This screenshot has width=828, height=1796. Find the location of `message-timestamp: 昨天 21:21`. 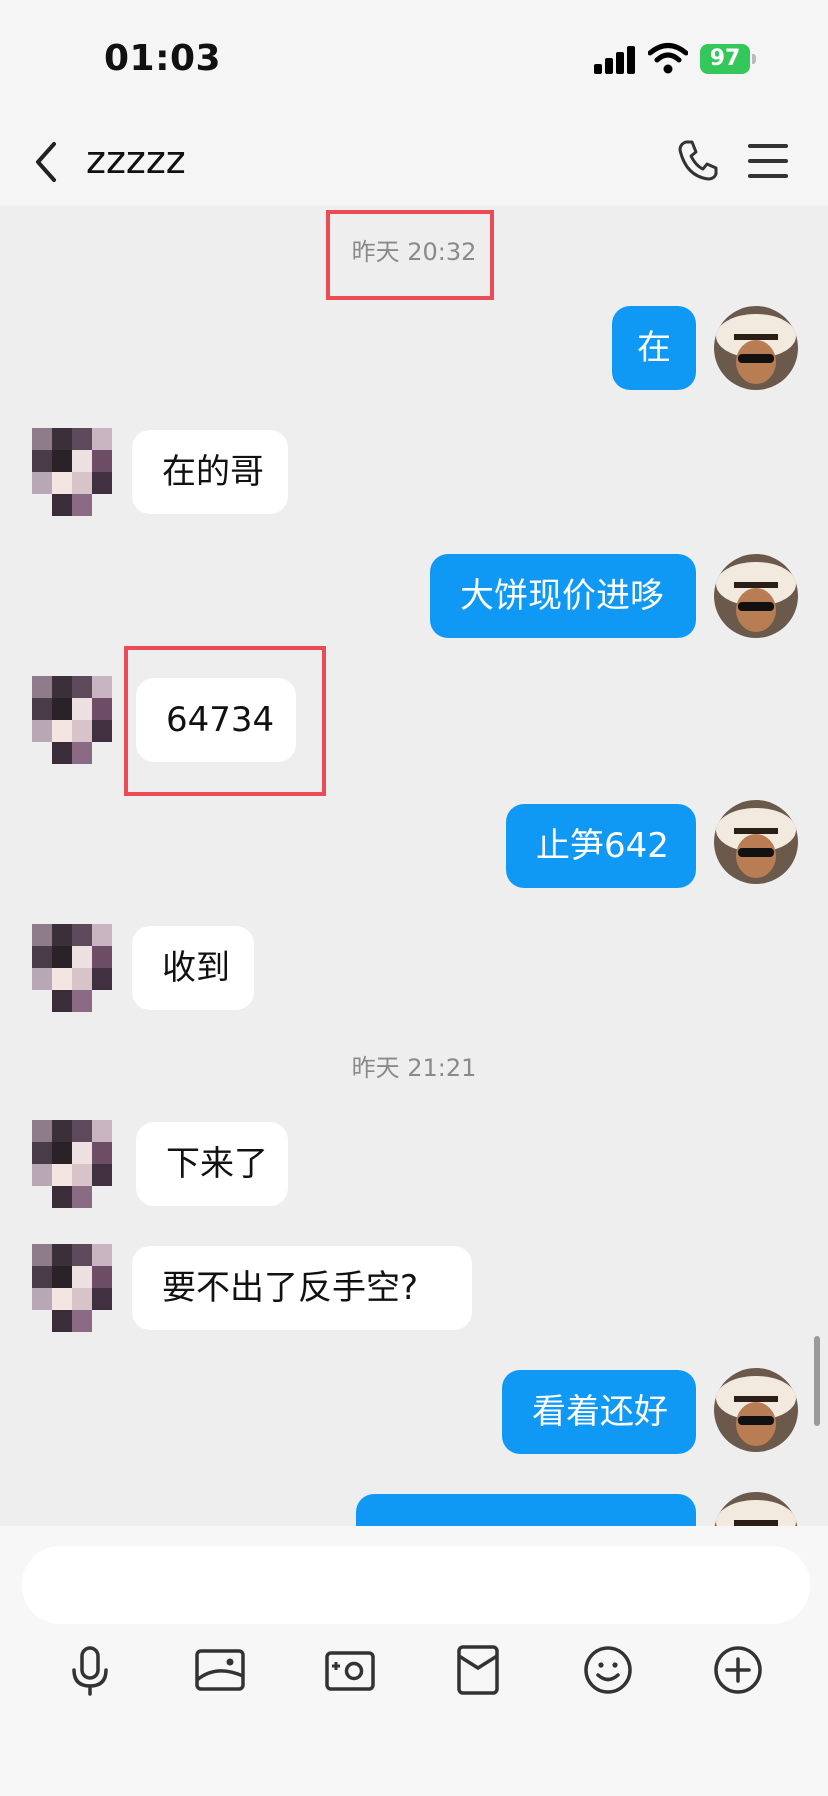

message-timestamp: 昨天 21:21 is located at coordinates (414, 1068).